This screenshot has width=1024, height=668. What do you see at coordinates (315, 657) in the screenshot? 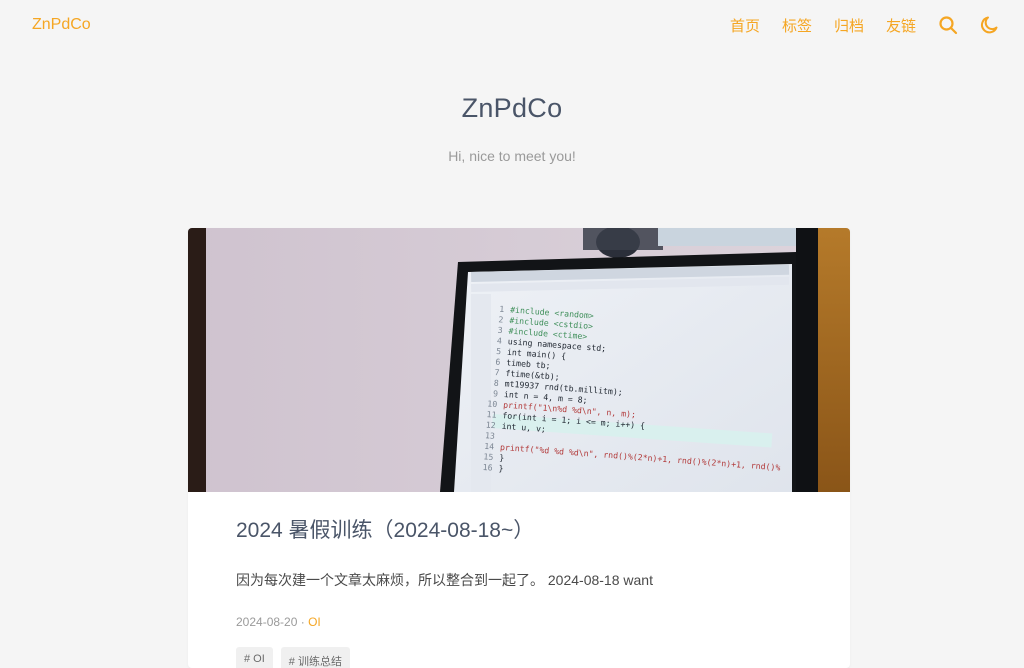
I see `tag-training-summary: # 训练总结` at bounding box center [315, 657].